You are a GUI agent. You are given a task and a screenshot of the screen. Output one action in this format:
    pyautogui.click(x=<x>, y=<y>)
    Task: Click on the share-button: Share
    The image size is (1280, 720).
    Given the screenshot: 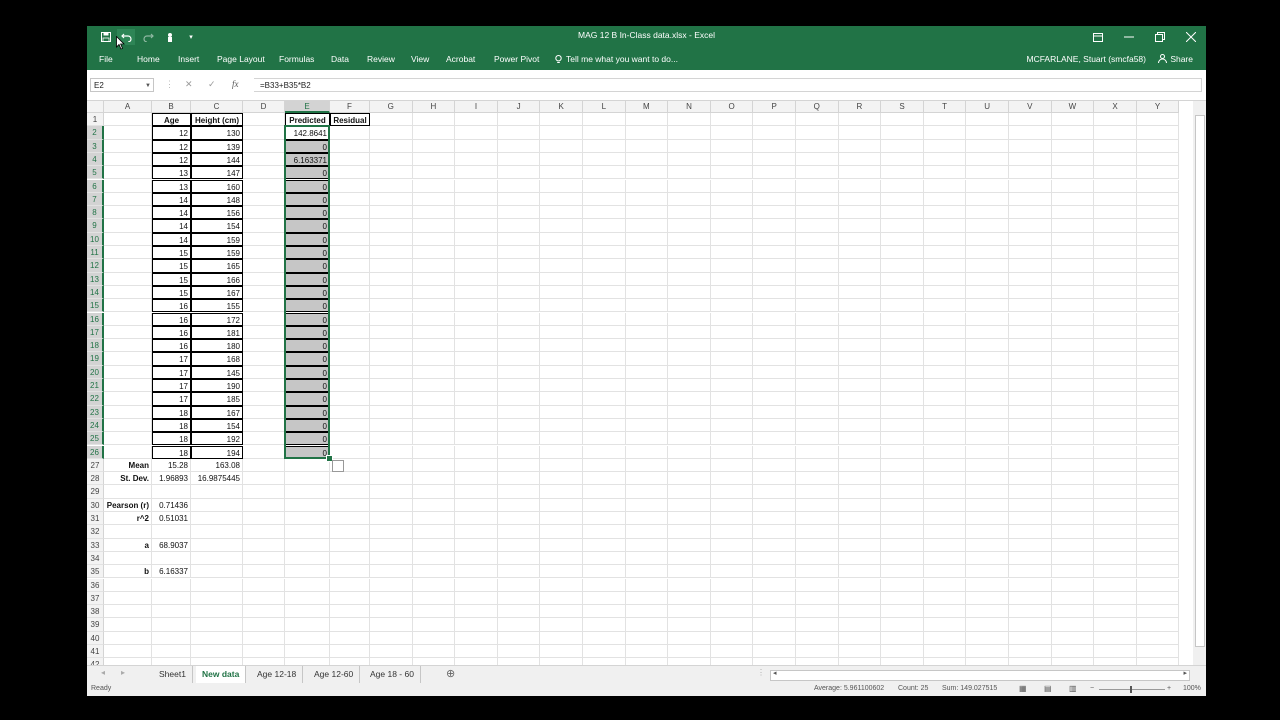 What is the action you would take?
    pyautogui.click(x=1175, y=58)
    